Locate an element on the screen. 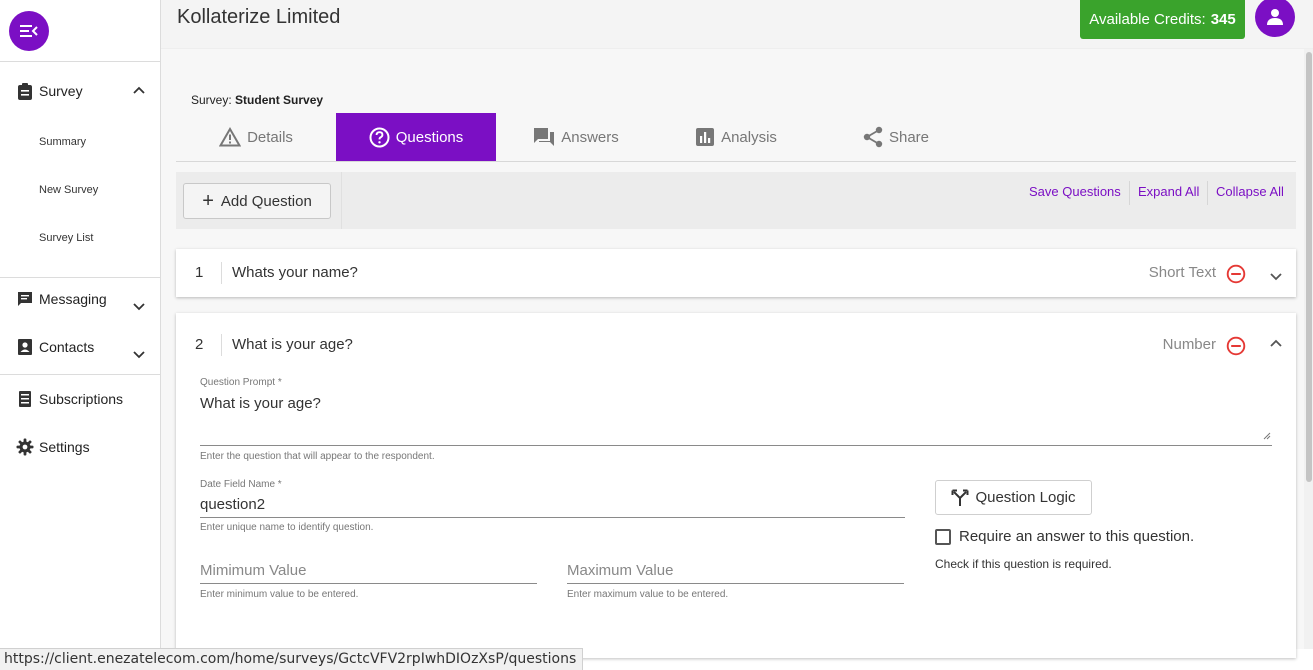  expand-all-link: Expand All is located at coordinates (1168, 191).